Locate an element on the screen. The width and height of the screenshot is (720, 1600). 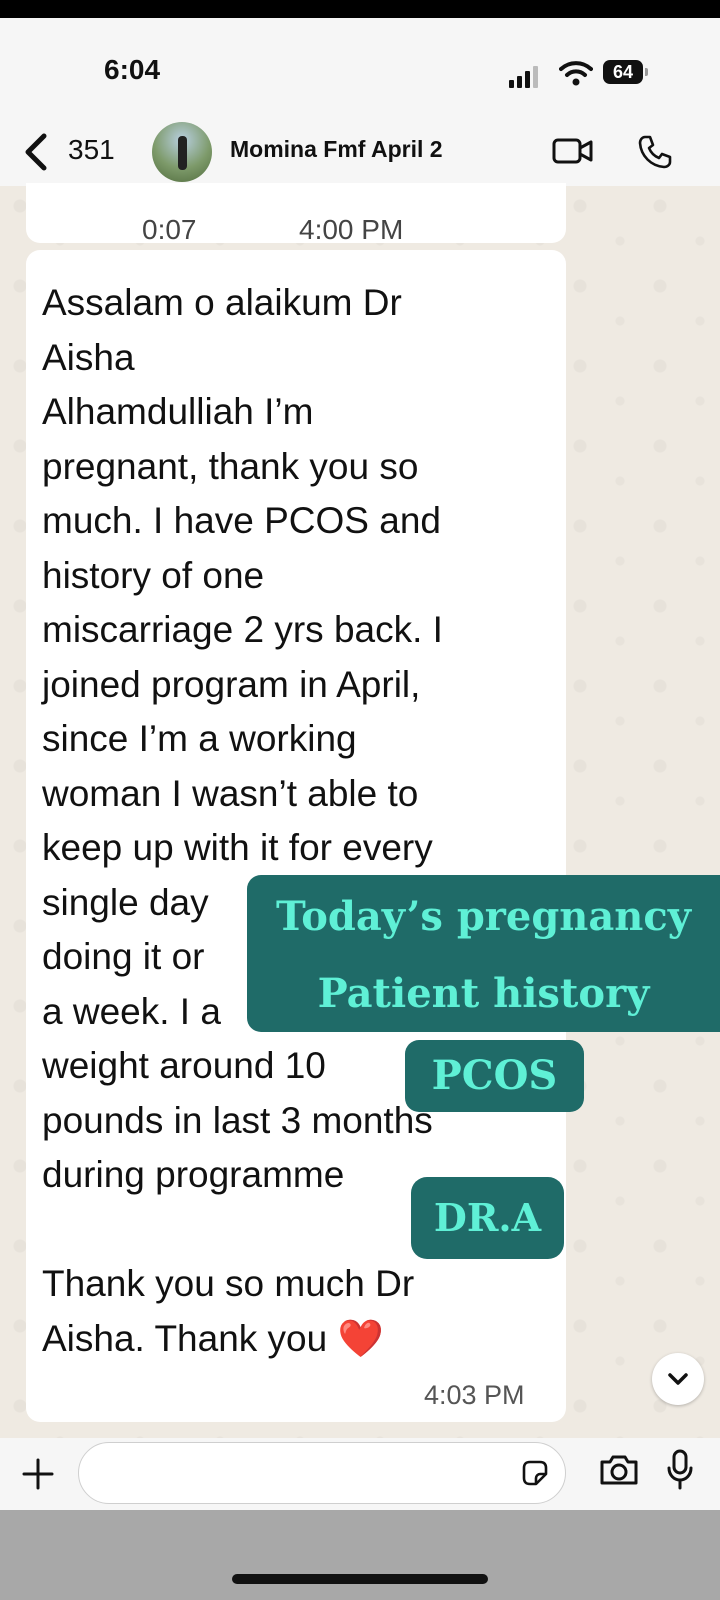
overlay-caption-line1: Today’s pregnancy is located at coordinates (483, 916).